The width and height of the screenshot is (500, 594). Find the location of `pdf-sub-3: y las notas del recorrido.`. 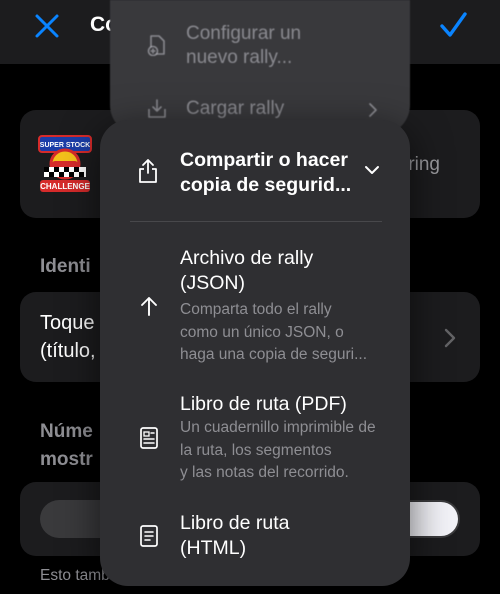

pdf-sub-3: y las notas del recorrido. is located at coordinates (264, 472).